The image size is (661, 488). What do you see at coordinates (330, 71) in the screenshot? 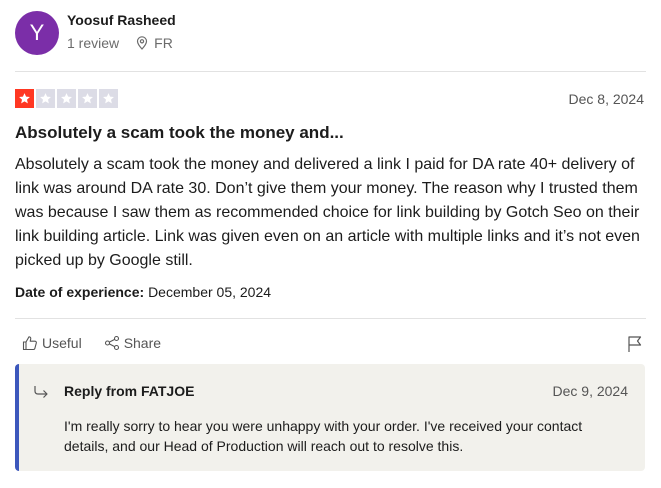
I see `header-divider` at bounding box center [330, 71].